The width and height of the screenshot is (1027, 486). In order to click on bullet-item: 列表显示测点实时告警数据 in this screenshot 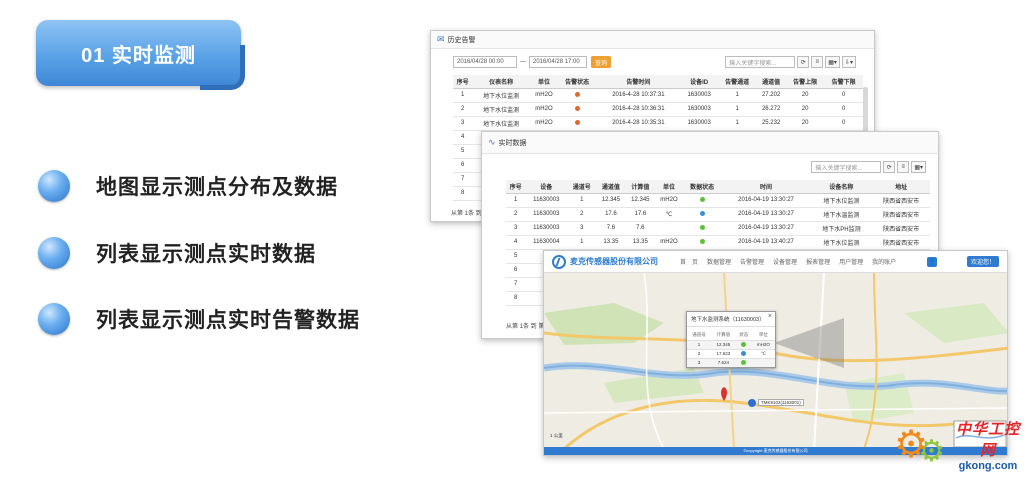, I will do `click(199, 319)`.